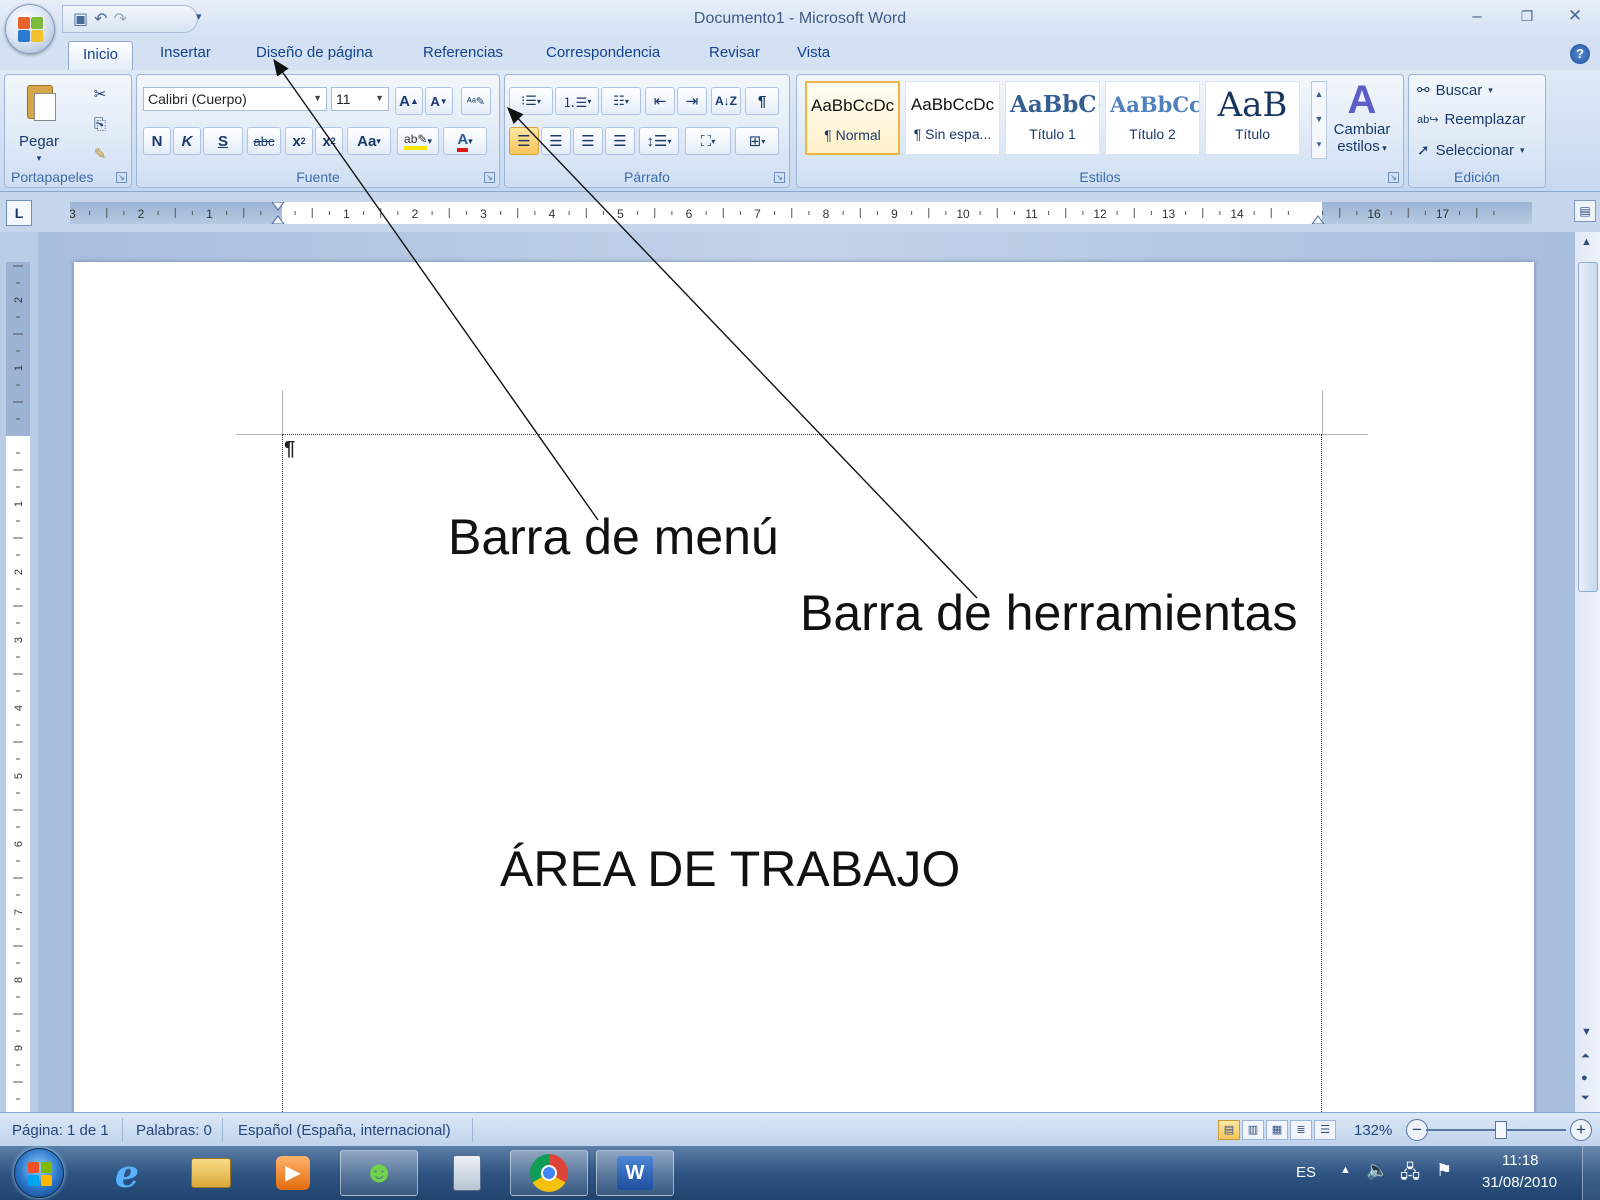 This screenshot has width=1600, height=1200. I want to click on office-button, so click(30, 29).